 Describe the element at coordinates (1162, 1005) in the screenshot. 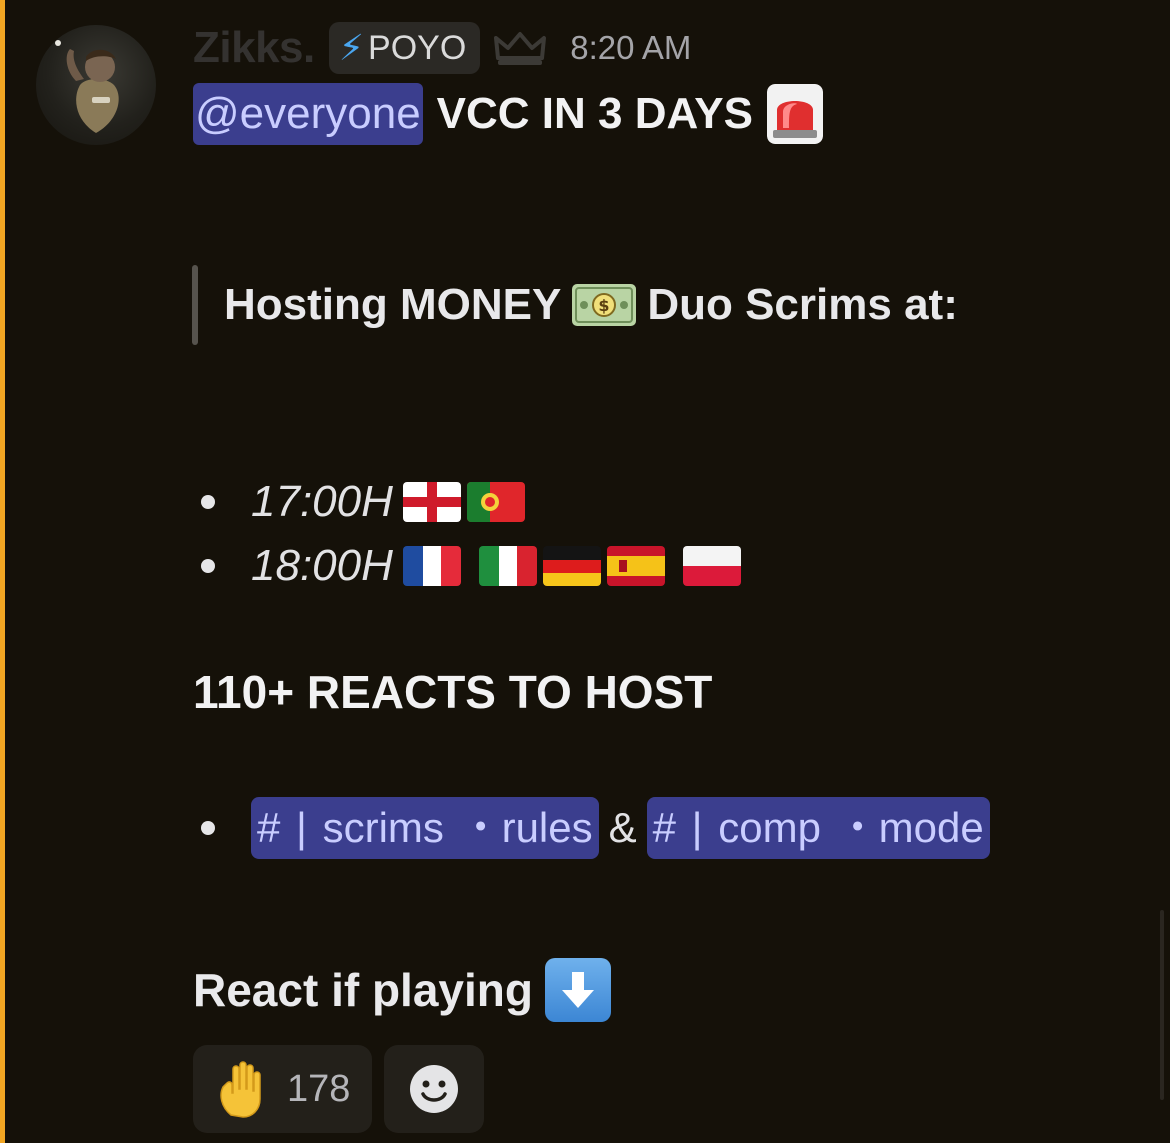

I see `scrollbar` at that location.